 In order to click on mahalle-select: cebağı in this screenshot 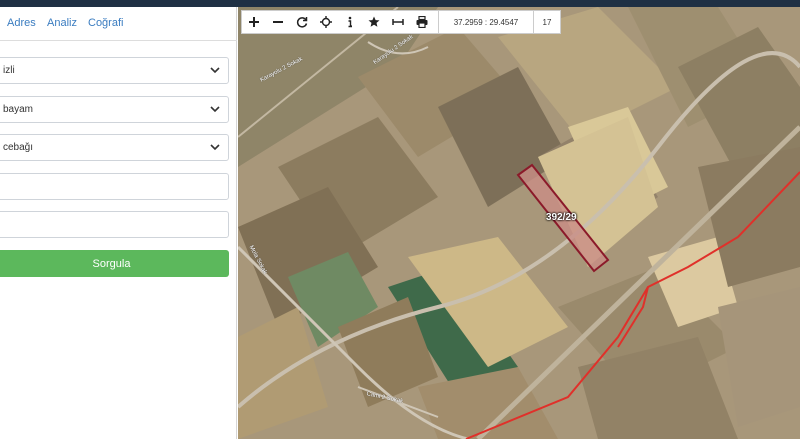, I will do `click(114, 147)`.